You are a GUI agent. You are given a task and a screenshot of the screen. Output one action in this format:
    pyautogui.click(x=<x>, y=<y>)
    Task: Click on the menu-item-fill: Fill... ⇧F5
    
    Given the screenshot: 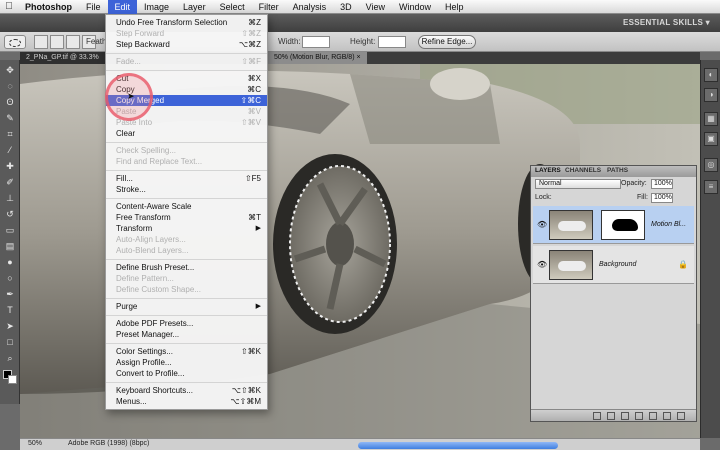 What is the action you would take?
    pyautogui.click(x=186, y=178)
    